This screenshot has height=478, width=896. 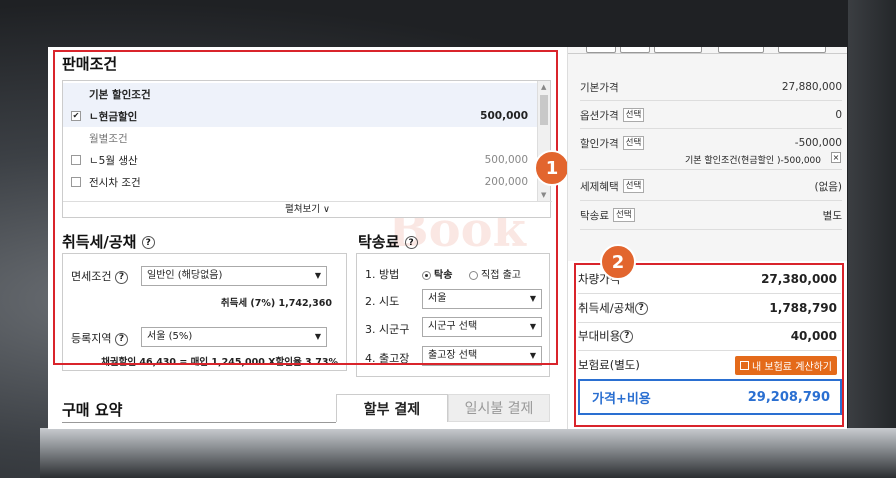 What do you see at coordinates (633, 115) in the screenshot?
I see `option-select-button: 선택` at bounding box center [633, 115].